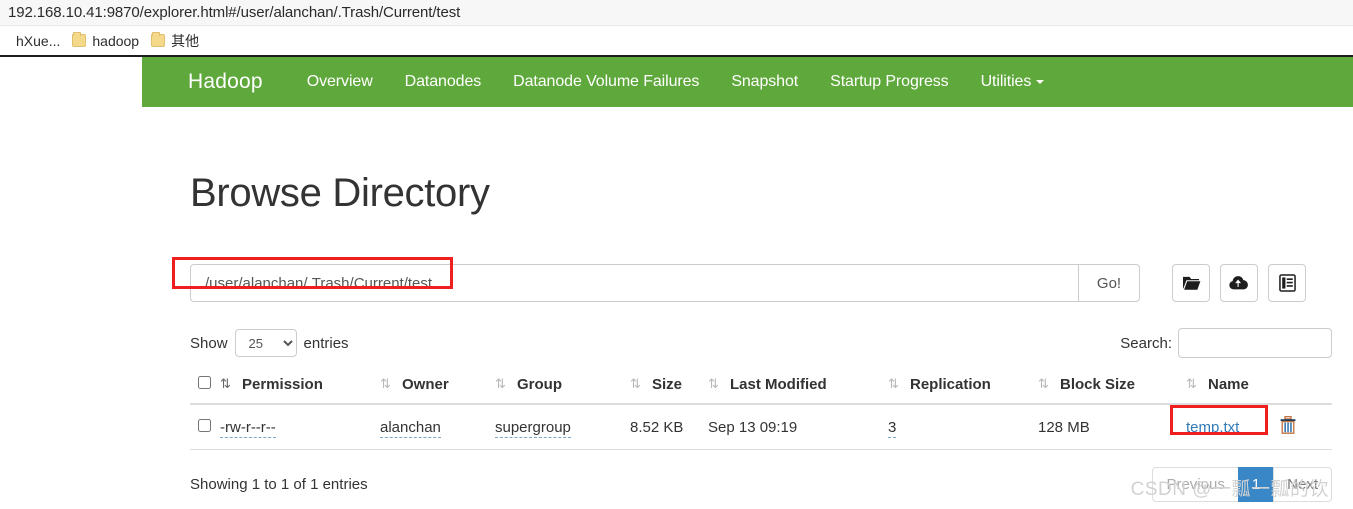 The width and height of the screenshot is (1353, 509). I want to click on cell-last-modified: Sep 13 09:19, so click(798, 427).